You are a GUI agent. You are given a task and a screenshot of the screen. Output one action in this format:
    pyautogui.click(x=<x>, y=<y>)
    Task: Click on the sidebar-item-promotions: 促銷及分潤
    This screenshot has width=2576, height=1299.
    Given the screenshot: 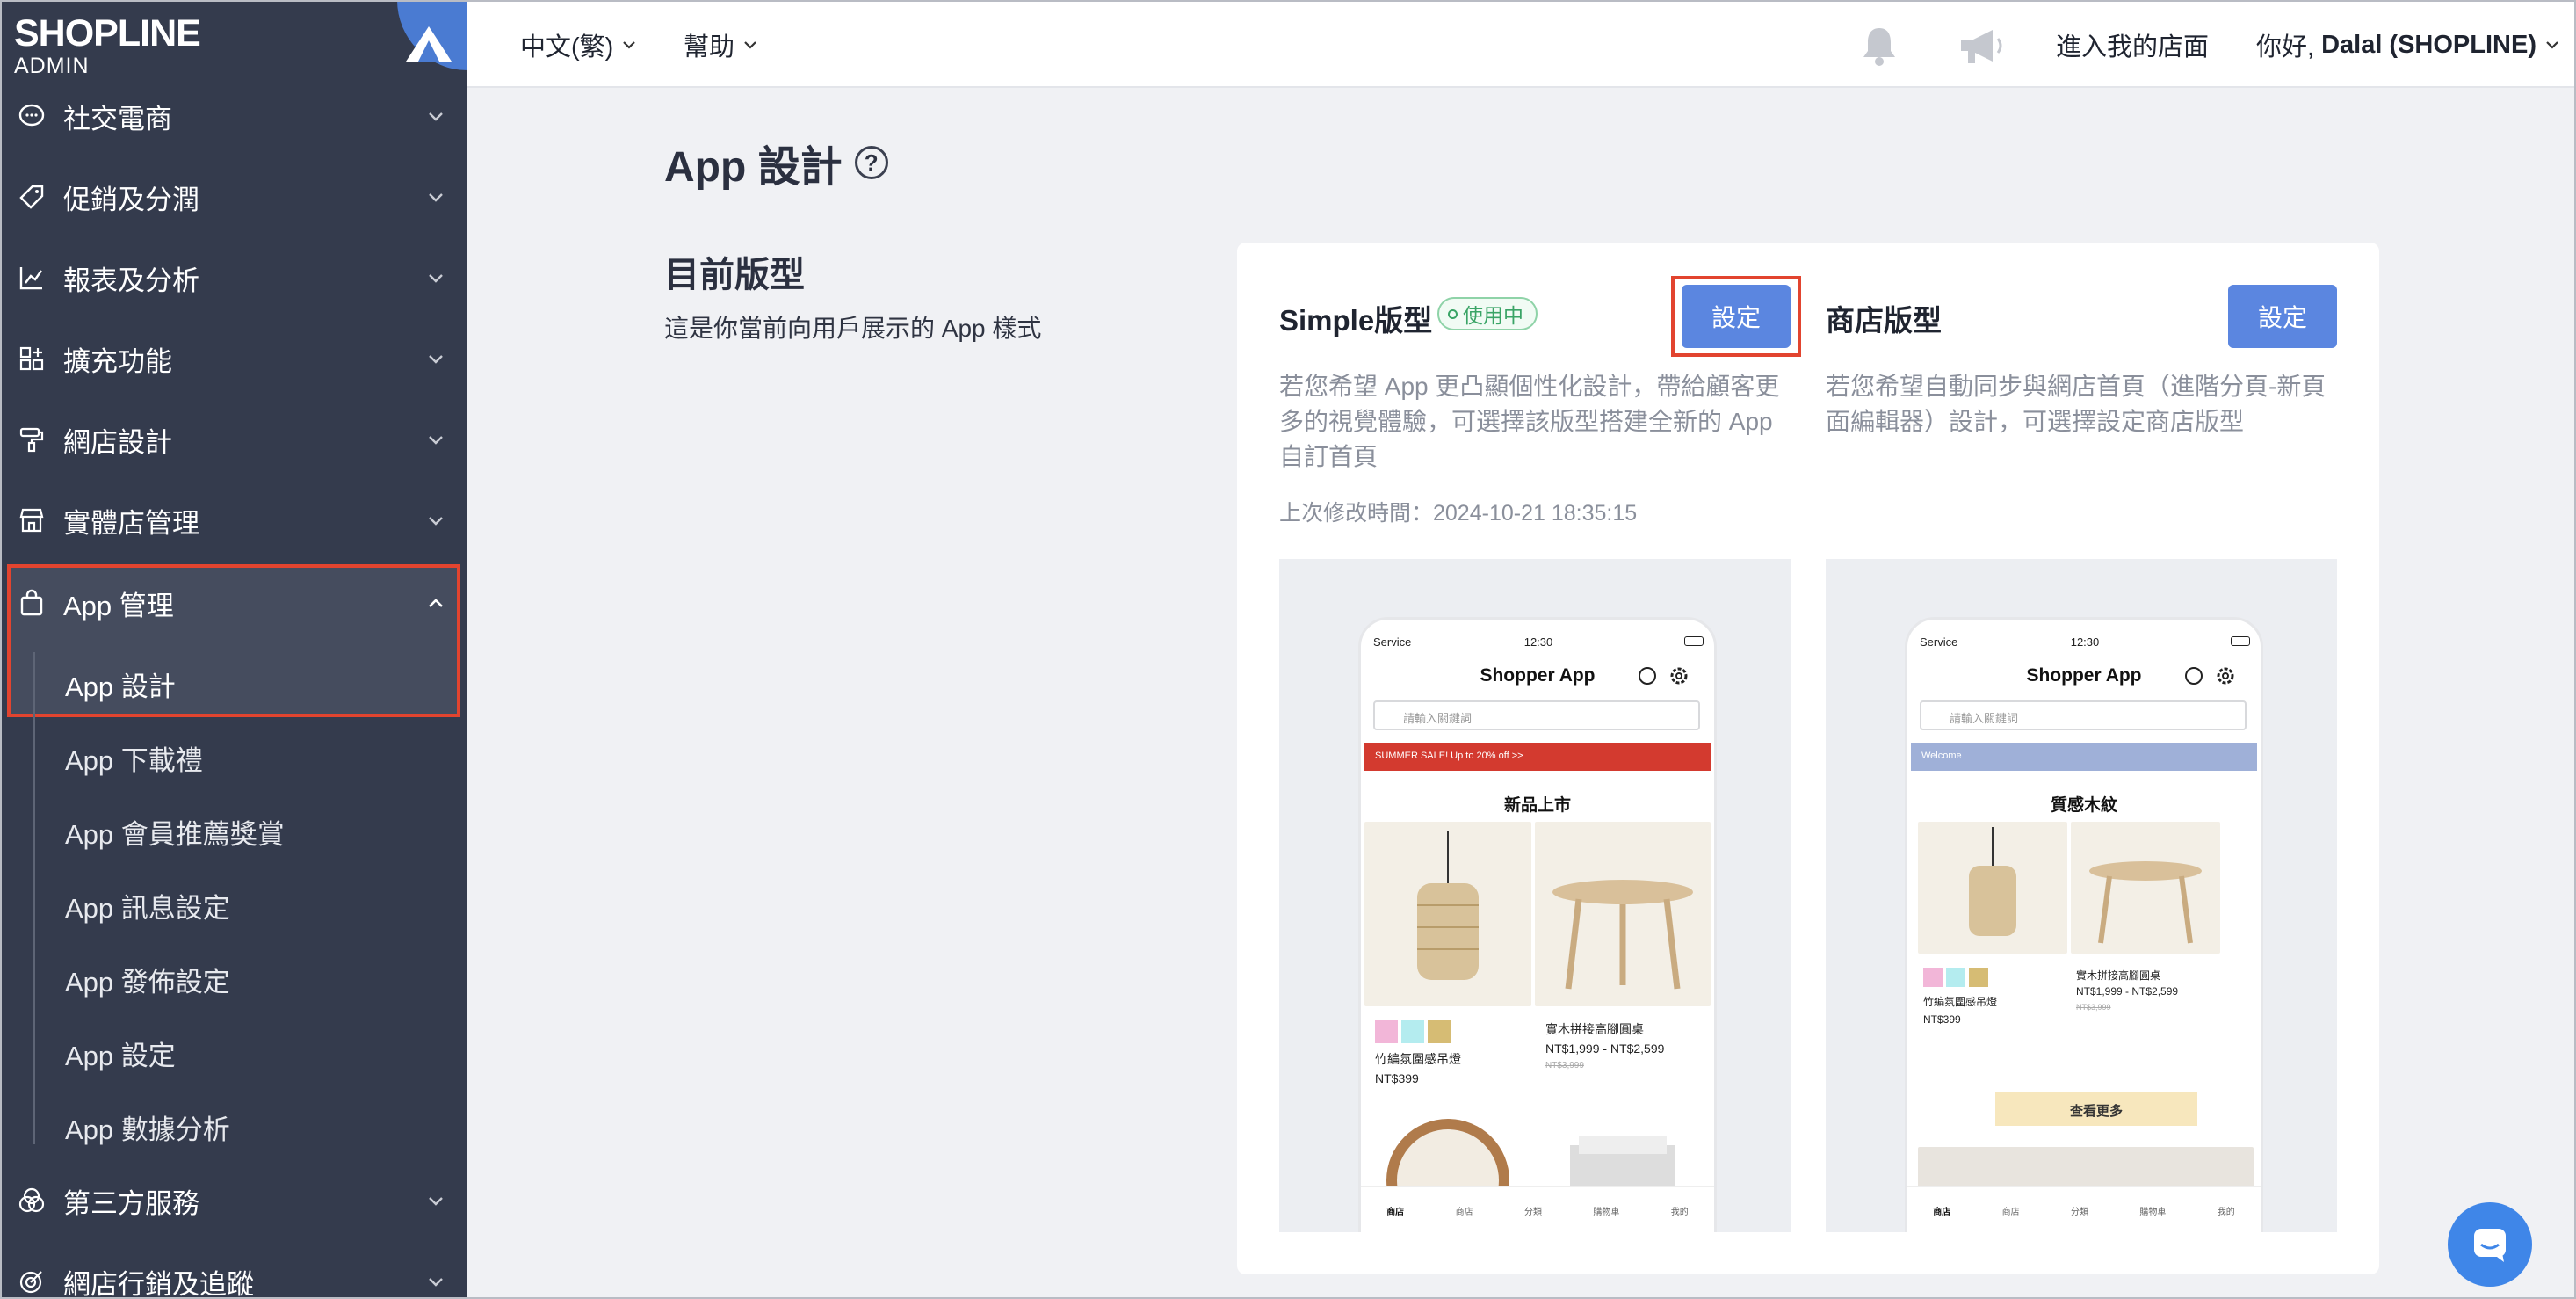 What is the action you would take?
    pyautogui.click(x=233, y=196)
    